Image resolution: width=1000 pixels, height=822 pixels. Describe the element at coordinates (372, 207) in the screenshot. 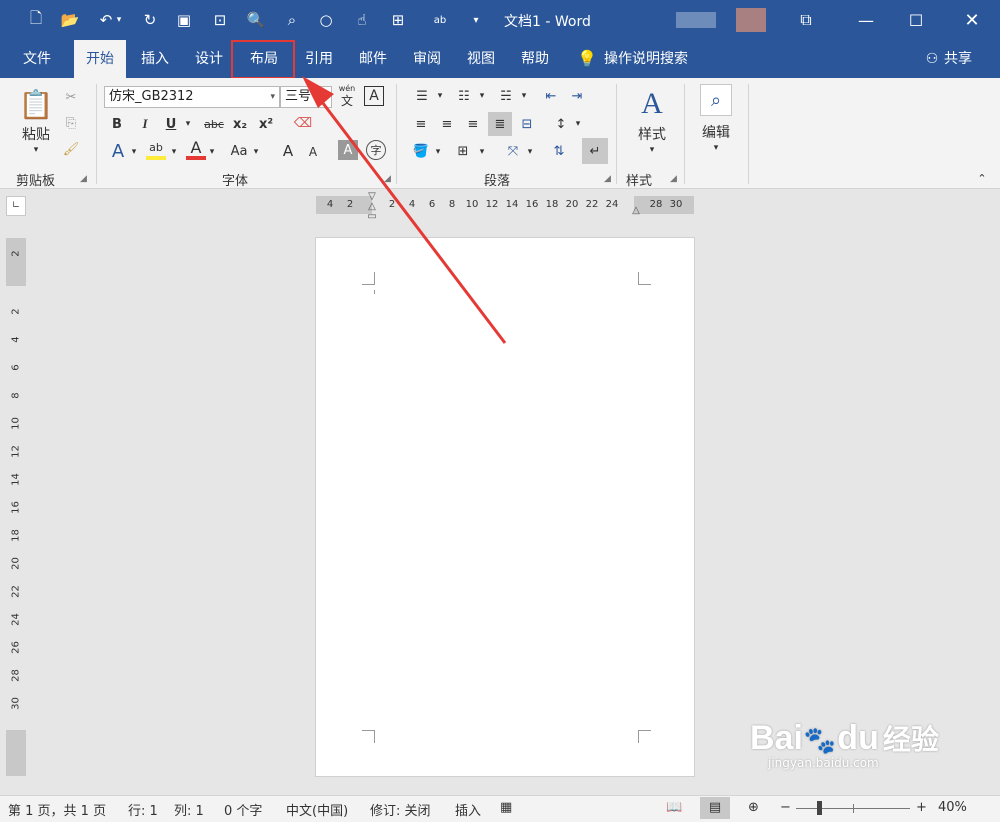

I see `indent-marker-icon: ▽ △ ▭` at that location.